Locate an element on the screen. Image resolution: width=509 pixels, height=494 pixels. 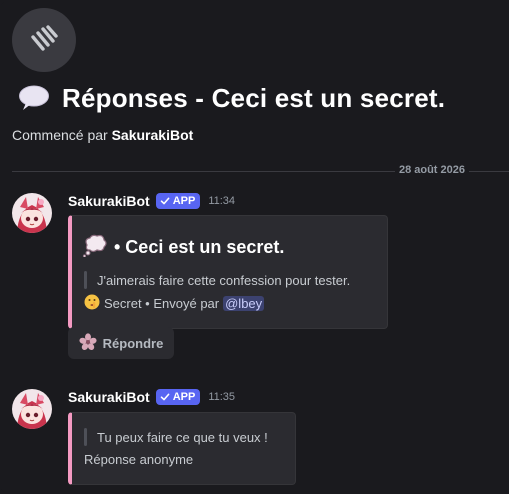
embed-footer: Réponse anonyme is located at coordinates (138, 459).